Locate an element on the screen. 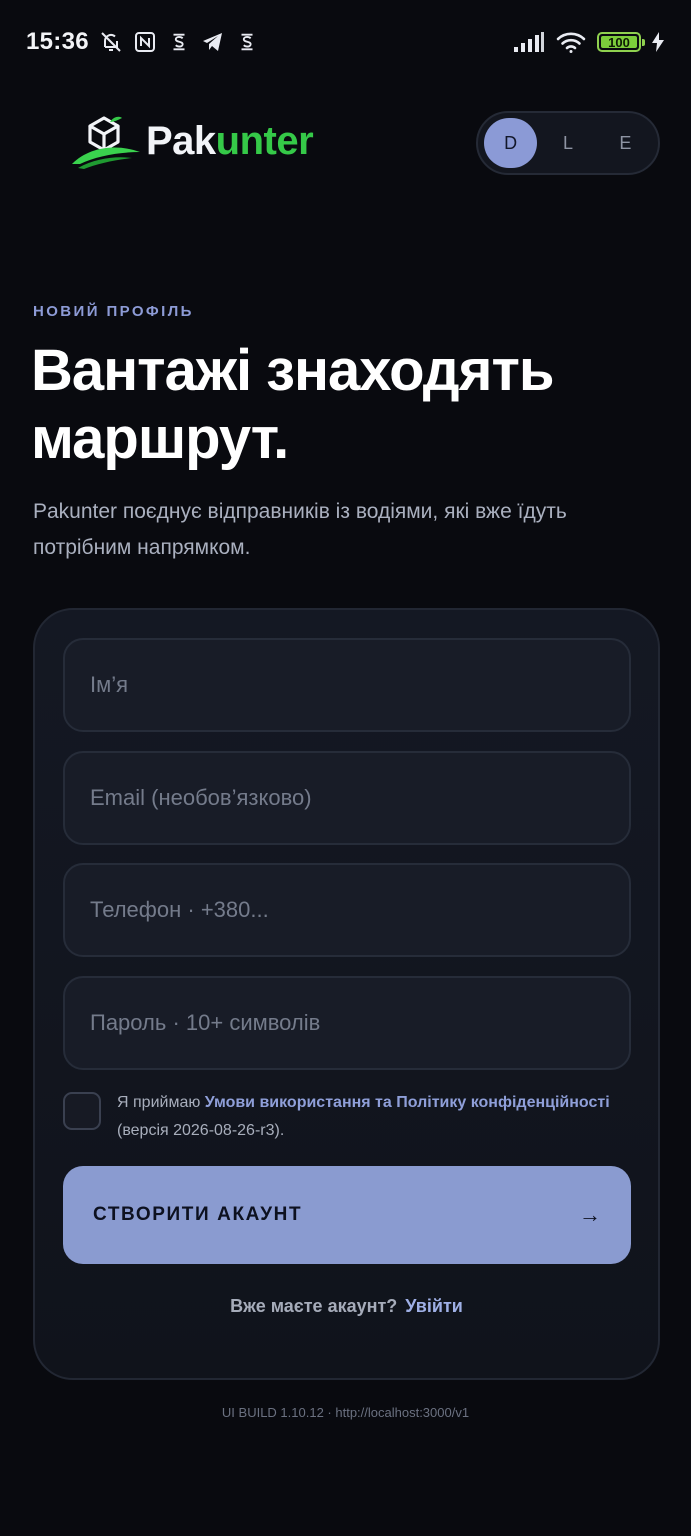 The width and height of the screenshot is (691, 1536). theme-option-d: D is located at coordinates (511, 143).